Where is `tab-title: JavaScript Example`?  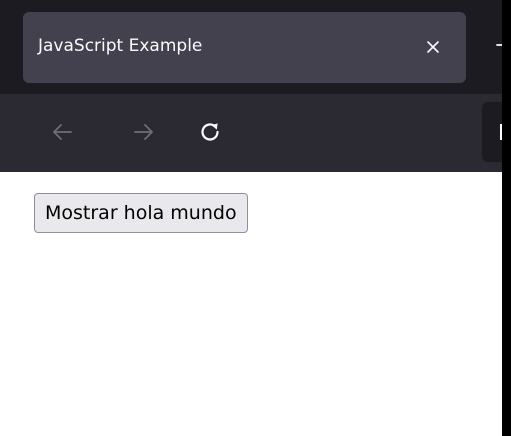
tab-title: JavaScript Example is located at coordinates (120, 46).